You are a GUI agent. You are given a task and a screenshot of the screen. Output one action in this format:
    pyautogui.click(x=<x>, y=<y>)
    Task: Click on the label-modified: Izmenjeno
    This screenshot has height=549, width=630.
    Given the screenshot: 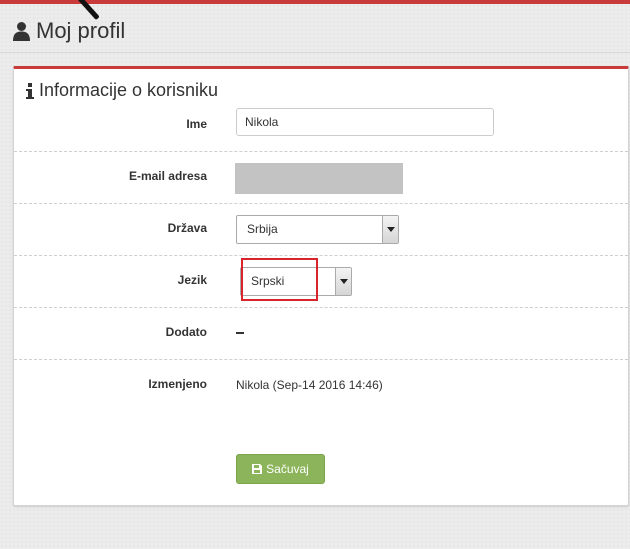 What is the action you would take?
    pyautogui.click(x=177, y=384)
    